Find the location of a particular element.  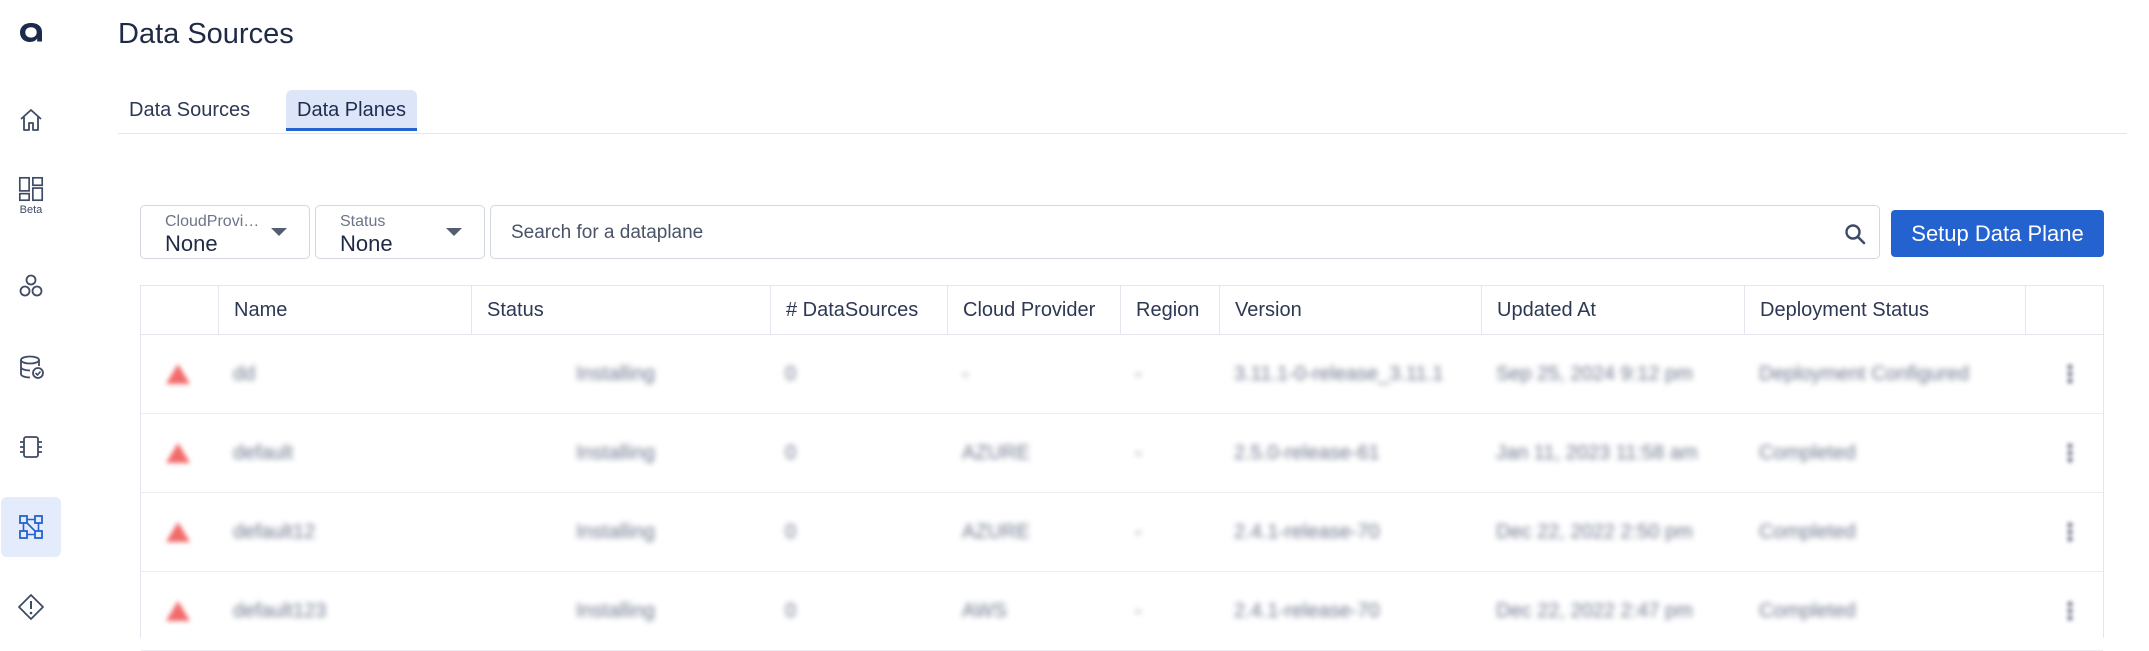

nav-data-planes is located at coordinates (31, 527).